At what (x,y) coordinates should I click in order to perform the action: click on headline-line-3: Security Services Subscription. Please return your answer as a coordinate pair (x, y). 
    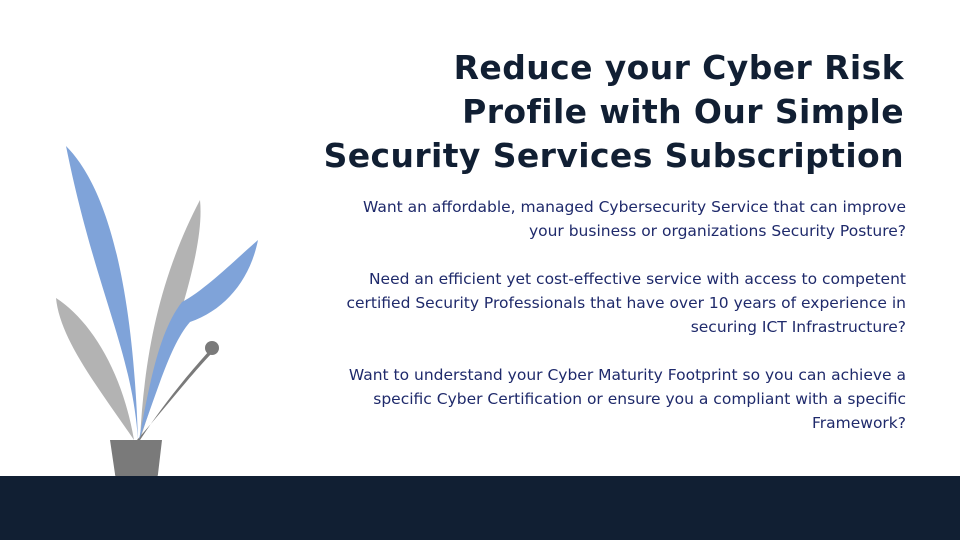
    Looking at the image, I should click on (613, 155).